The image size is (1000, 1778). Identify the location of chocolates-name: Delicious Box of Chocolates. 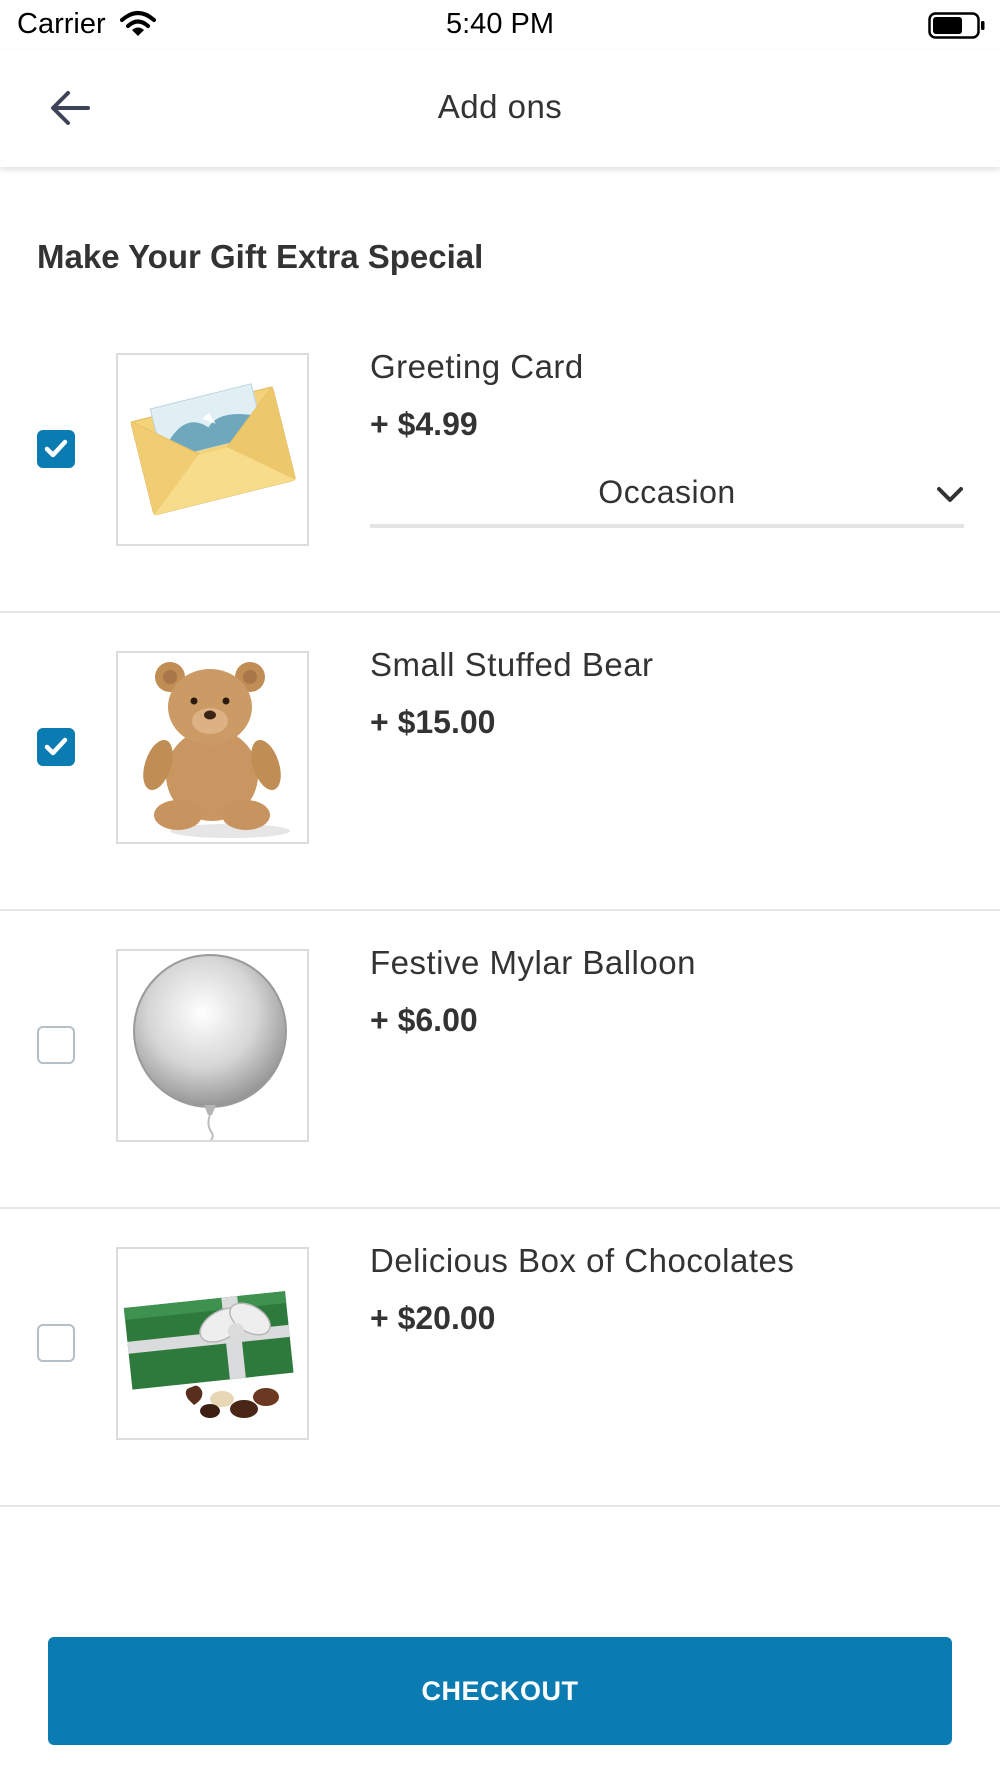
(582, 1260).